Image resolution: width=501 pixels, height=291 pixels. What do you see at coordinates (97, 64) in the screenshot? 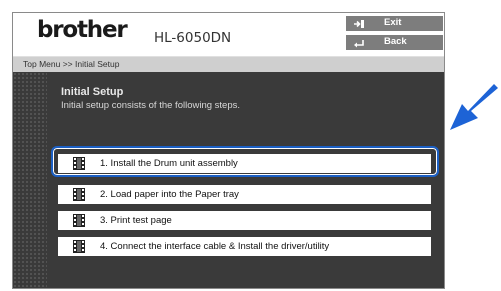
I see `breadcrumb-current: Initial Setup` at bounding box center [97, 64].